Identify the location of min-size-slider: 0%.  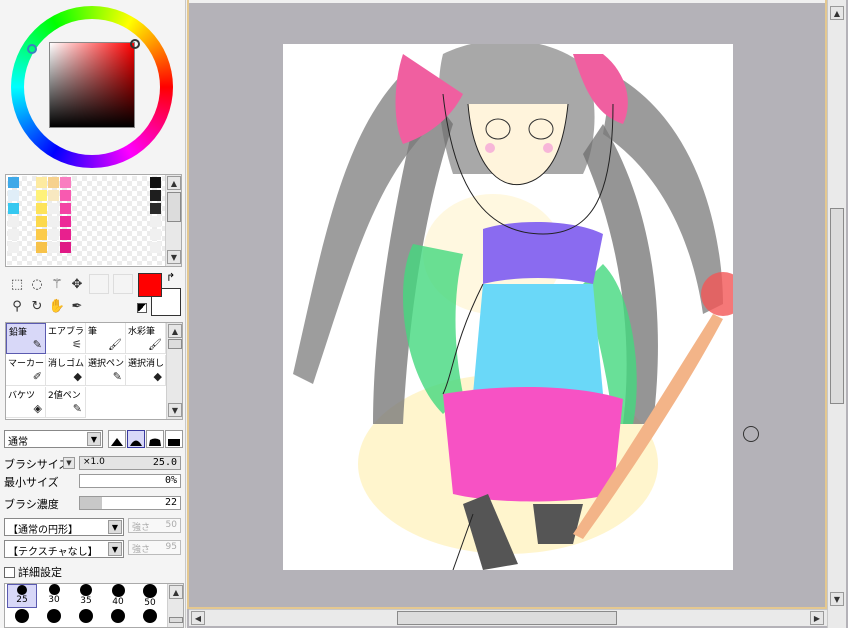
(130, 481).